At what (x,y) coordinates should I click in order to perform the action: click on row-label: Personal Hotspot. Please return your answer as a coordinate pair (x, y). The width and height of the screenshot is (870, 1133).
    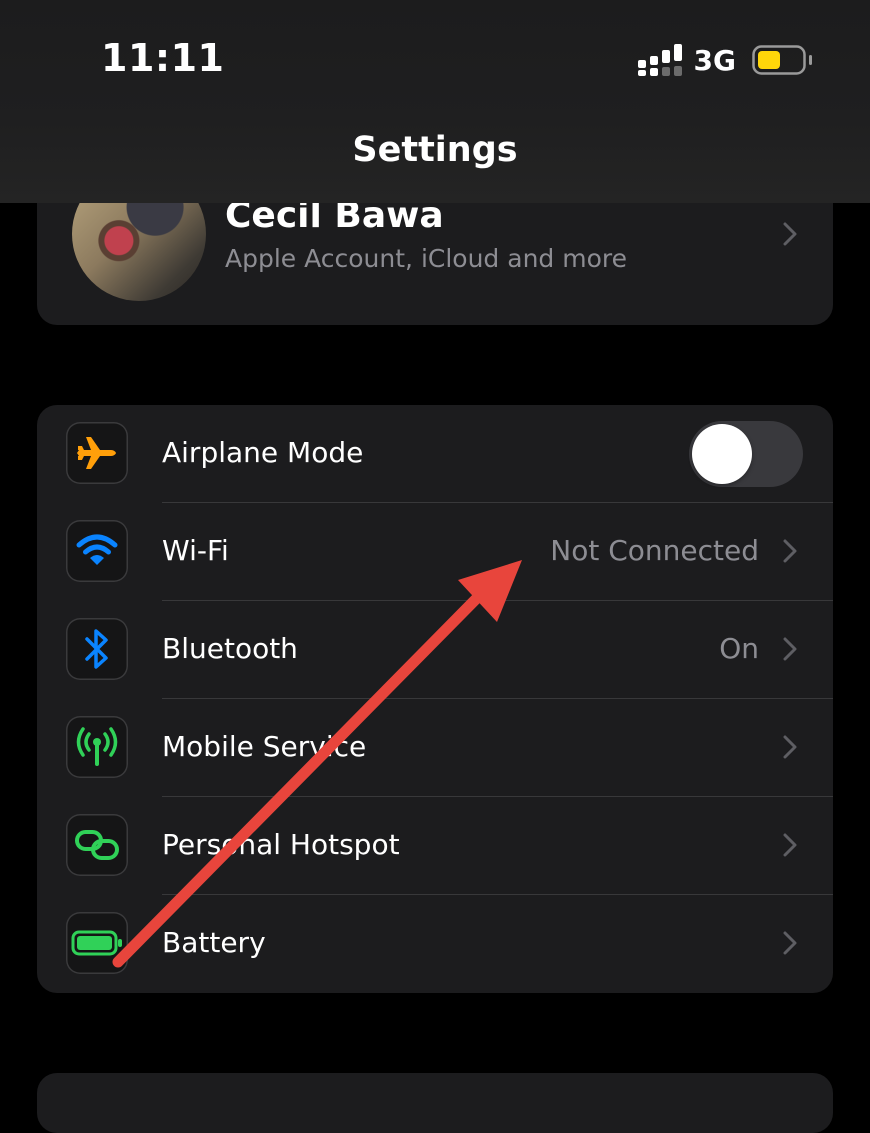
    Looking at the image, I should click on (281, 844).